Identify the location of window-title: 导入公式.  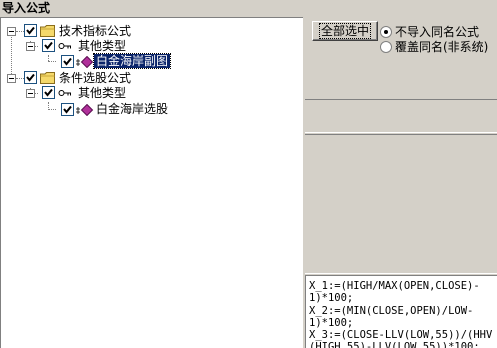
(26, 8).